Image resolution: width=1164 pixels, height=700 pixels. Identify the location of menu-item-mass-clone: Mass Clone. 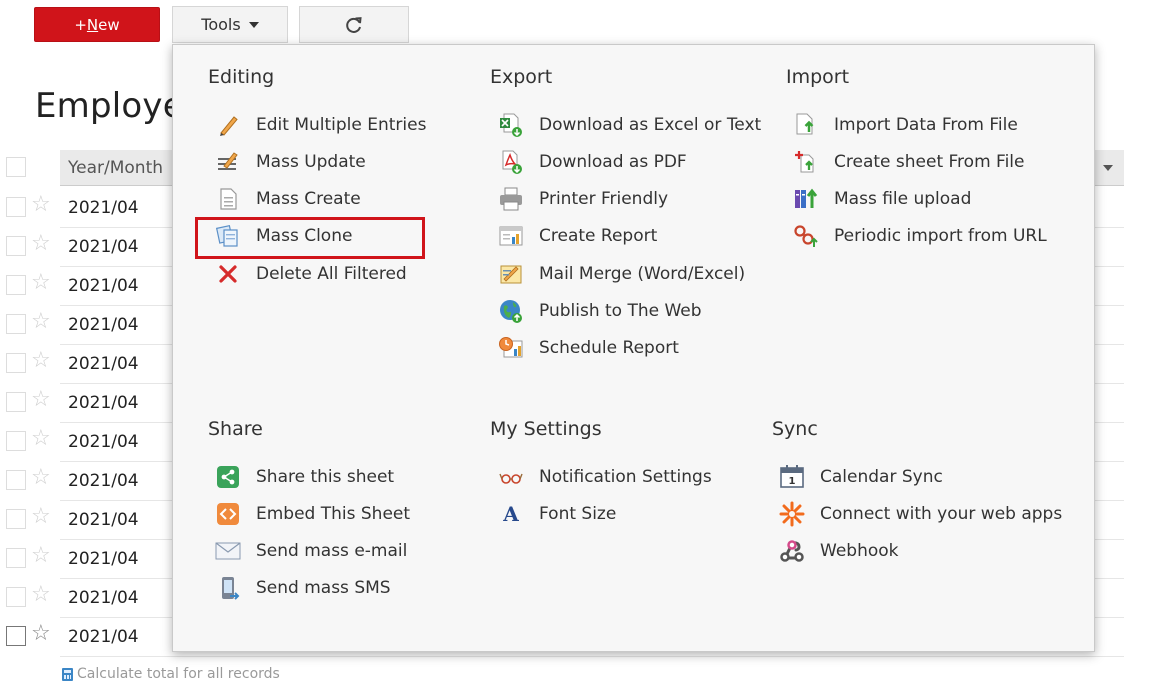
(283, 236).